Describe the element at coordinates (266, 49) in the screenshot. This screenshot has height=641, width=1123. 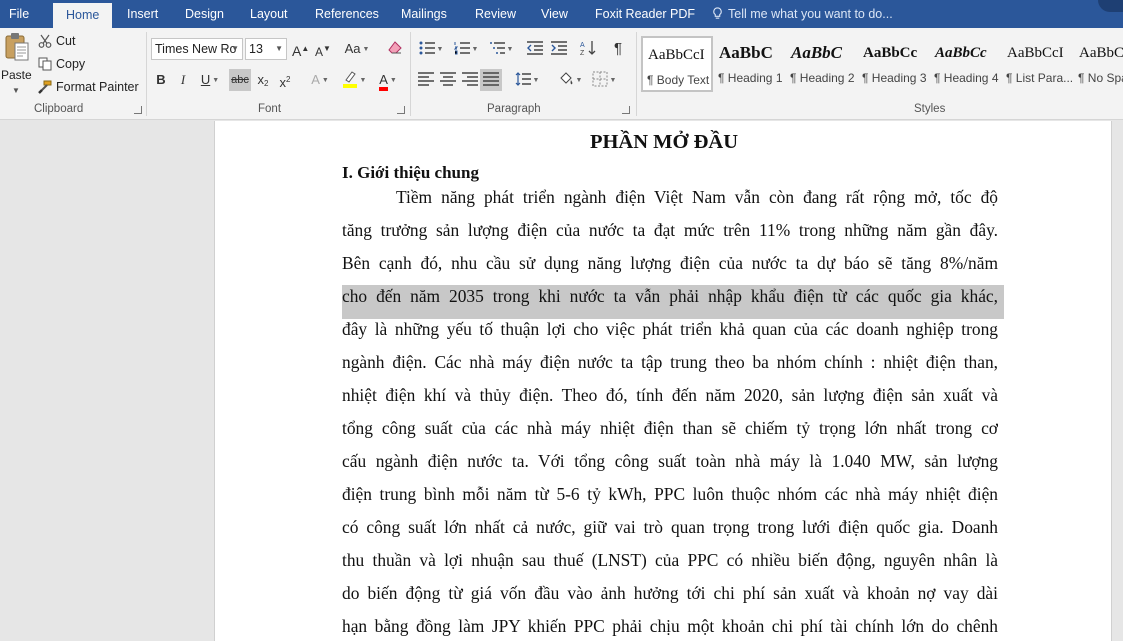
I see `font-size-combo: 13 ▼` at that location.